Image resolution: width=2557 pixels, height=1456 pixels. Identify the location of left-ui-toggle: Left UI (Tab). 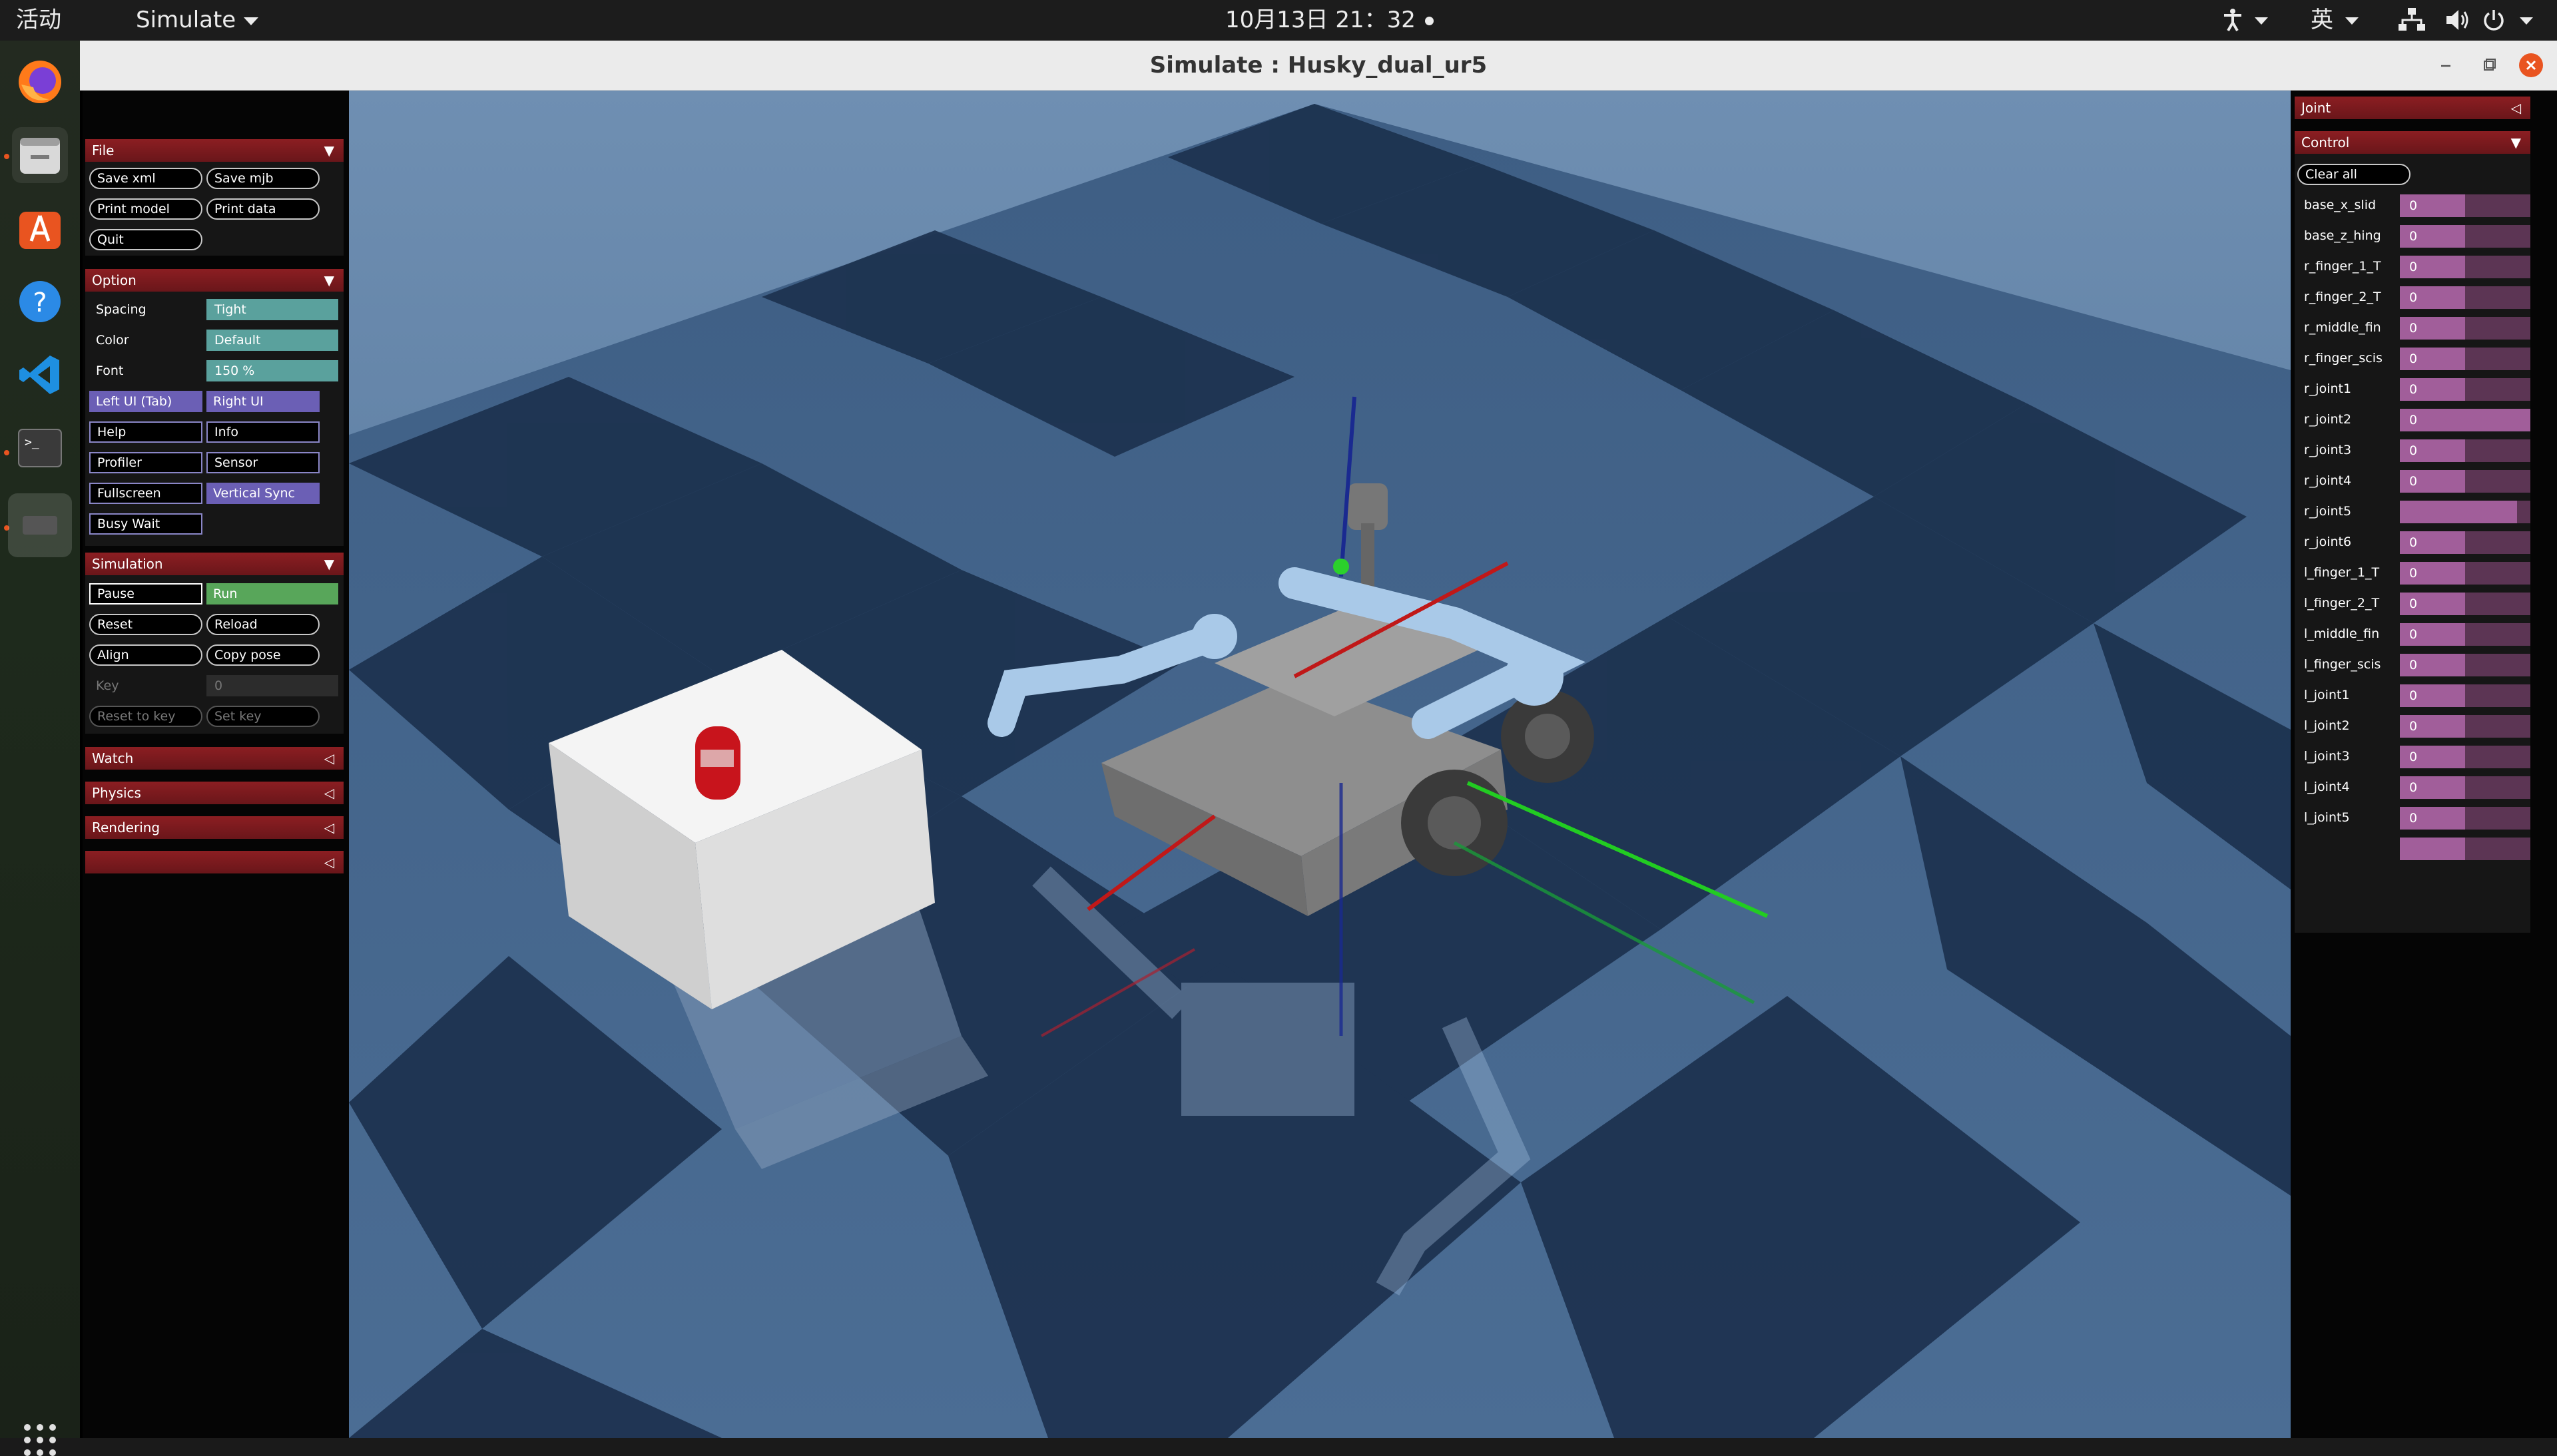
(145, 401).